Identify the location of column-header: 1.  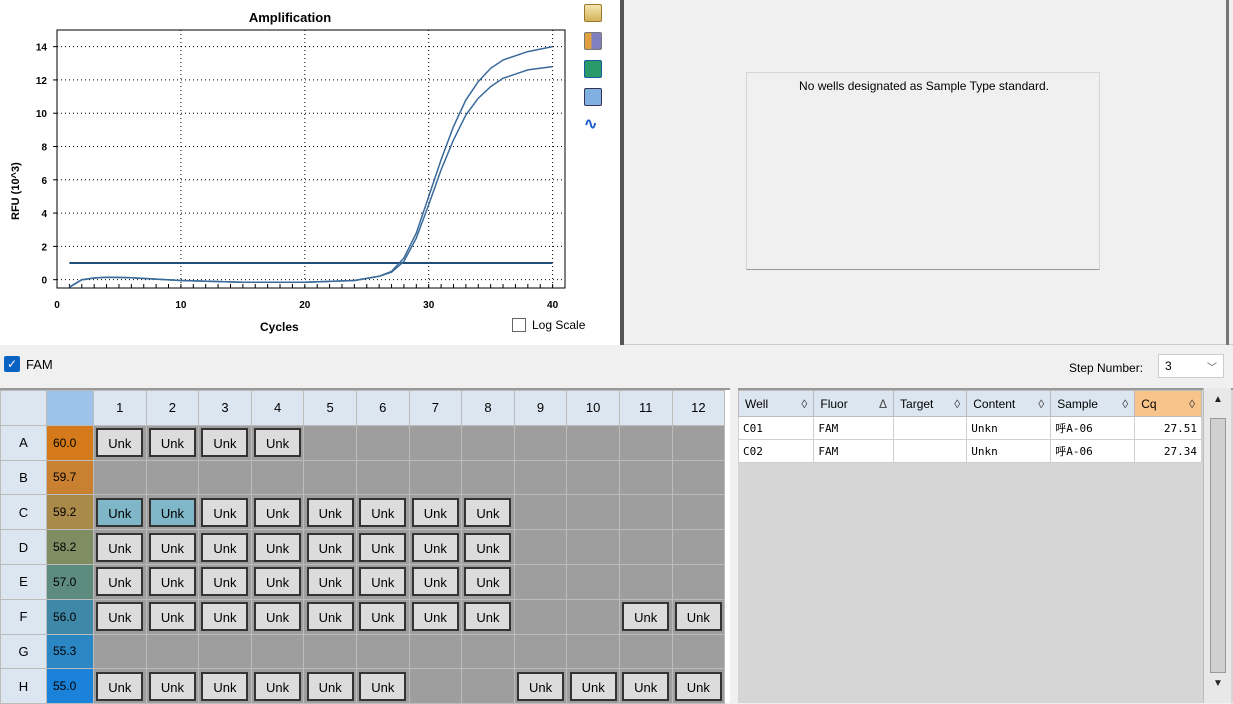
(120, 408).